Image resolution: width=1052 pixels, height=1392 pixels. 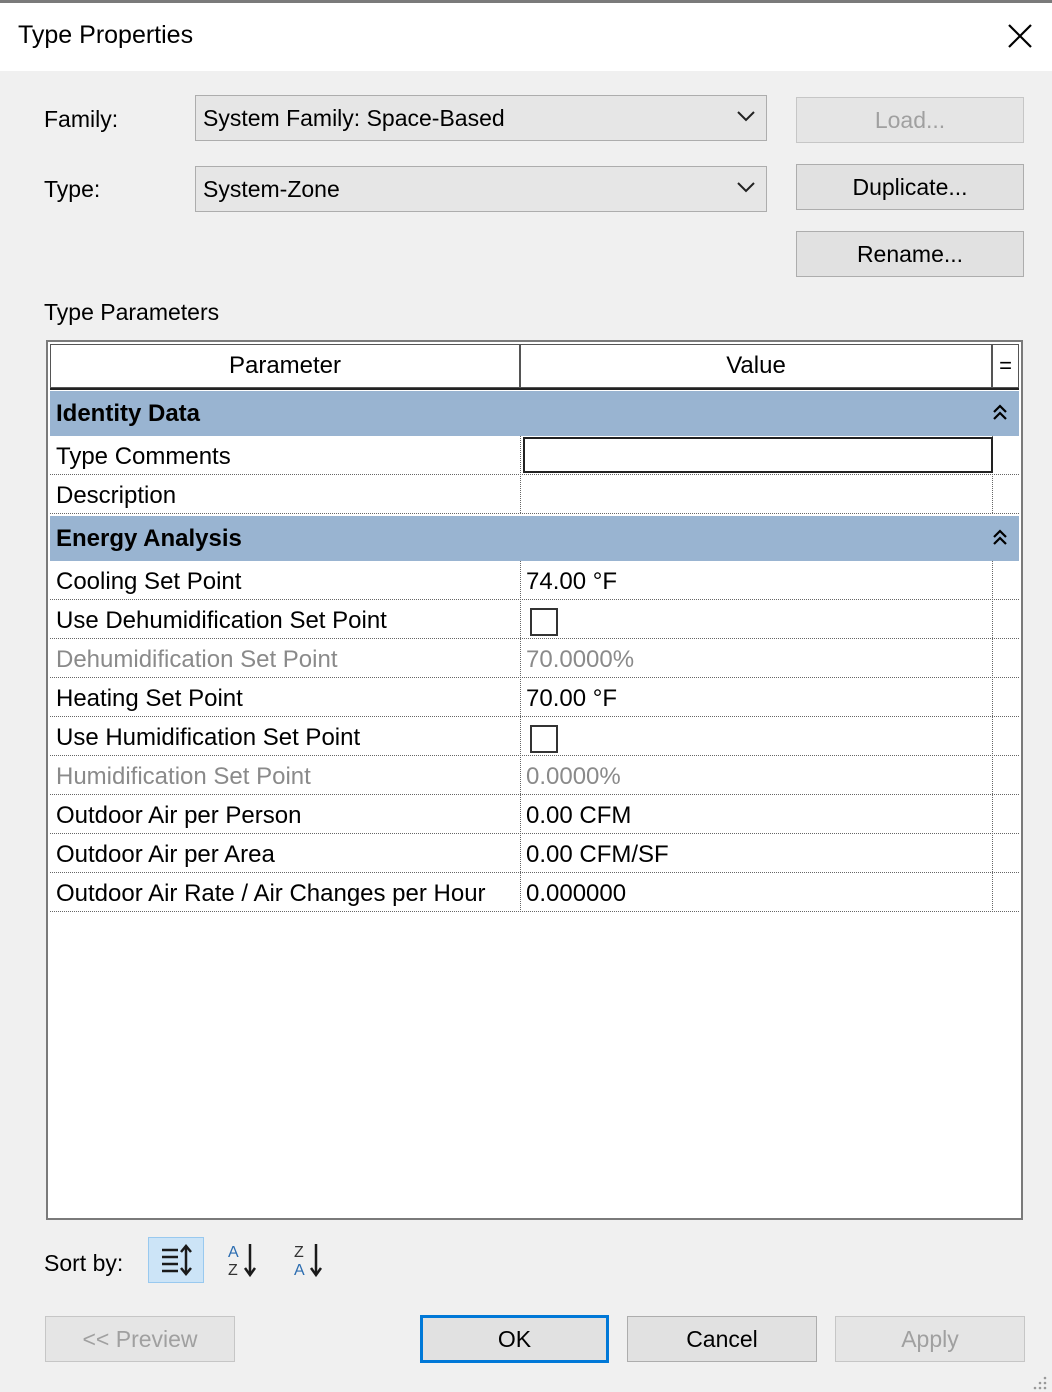 I want to click on group-energy-analysis: Energy Analysis, so click(x=534, y=538).